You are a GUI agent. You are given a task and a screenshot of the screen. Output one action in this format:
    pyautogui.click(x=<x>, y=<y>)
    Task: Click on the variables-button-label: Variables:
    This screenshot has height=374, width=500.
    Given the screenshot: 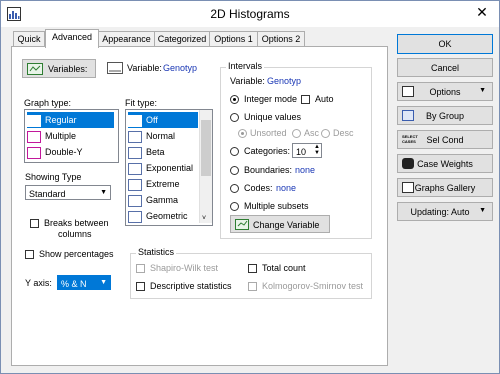 What is the action you would take?
    pyautogui.click(x=68, y=69)
    